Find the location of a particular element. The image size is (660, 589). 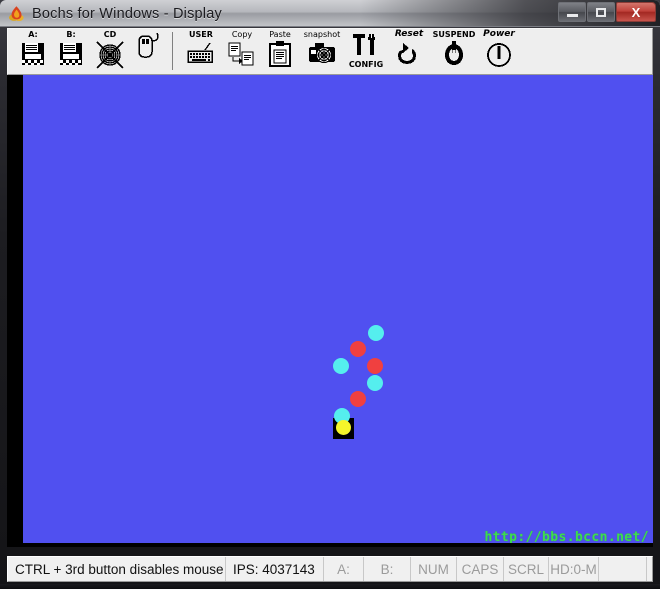

camera-icon is located at coordinates (322, 54).